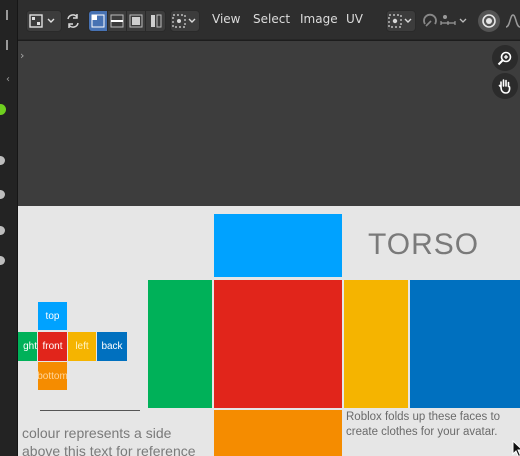 The width and height of the screenshot is (520, 456). What do you see at coordinates (22, 55) in the screenshot?
I see `toolbar-expand-icon: ›` at bounding box center [22, 55].